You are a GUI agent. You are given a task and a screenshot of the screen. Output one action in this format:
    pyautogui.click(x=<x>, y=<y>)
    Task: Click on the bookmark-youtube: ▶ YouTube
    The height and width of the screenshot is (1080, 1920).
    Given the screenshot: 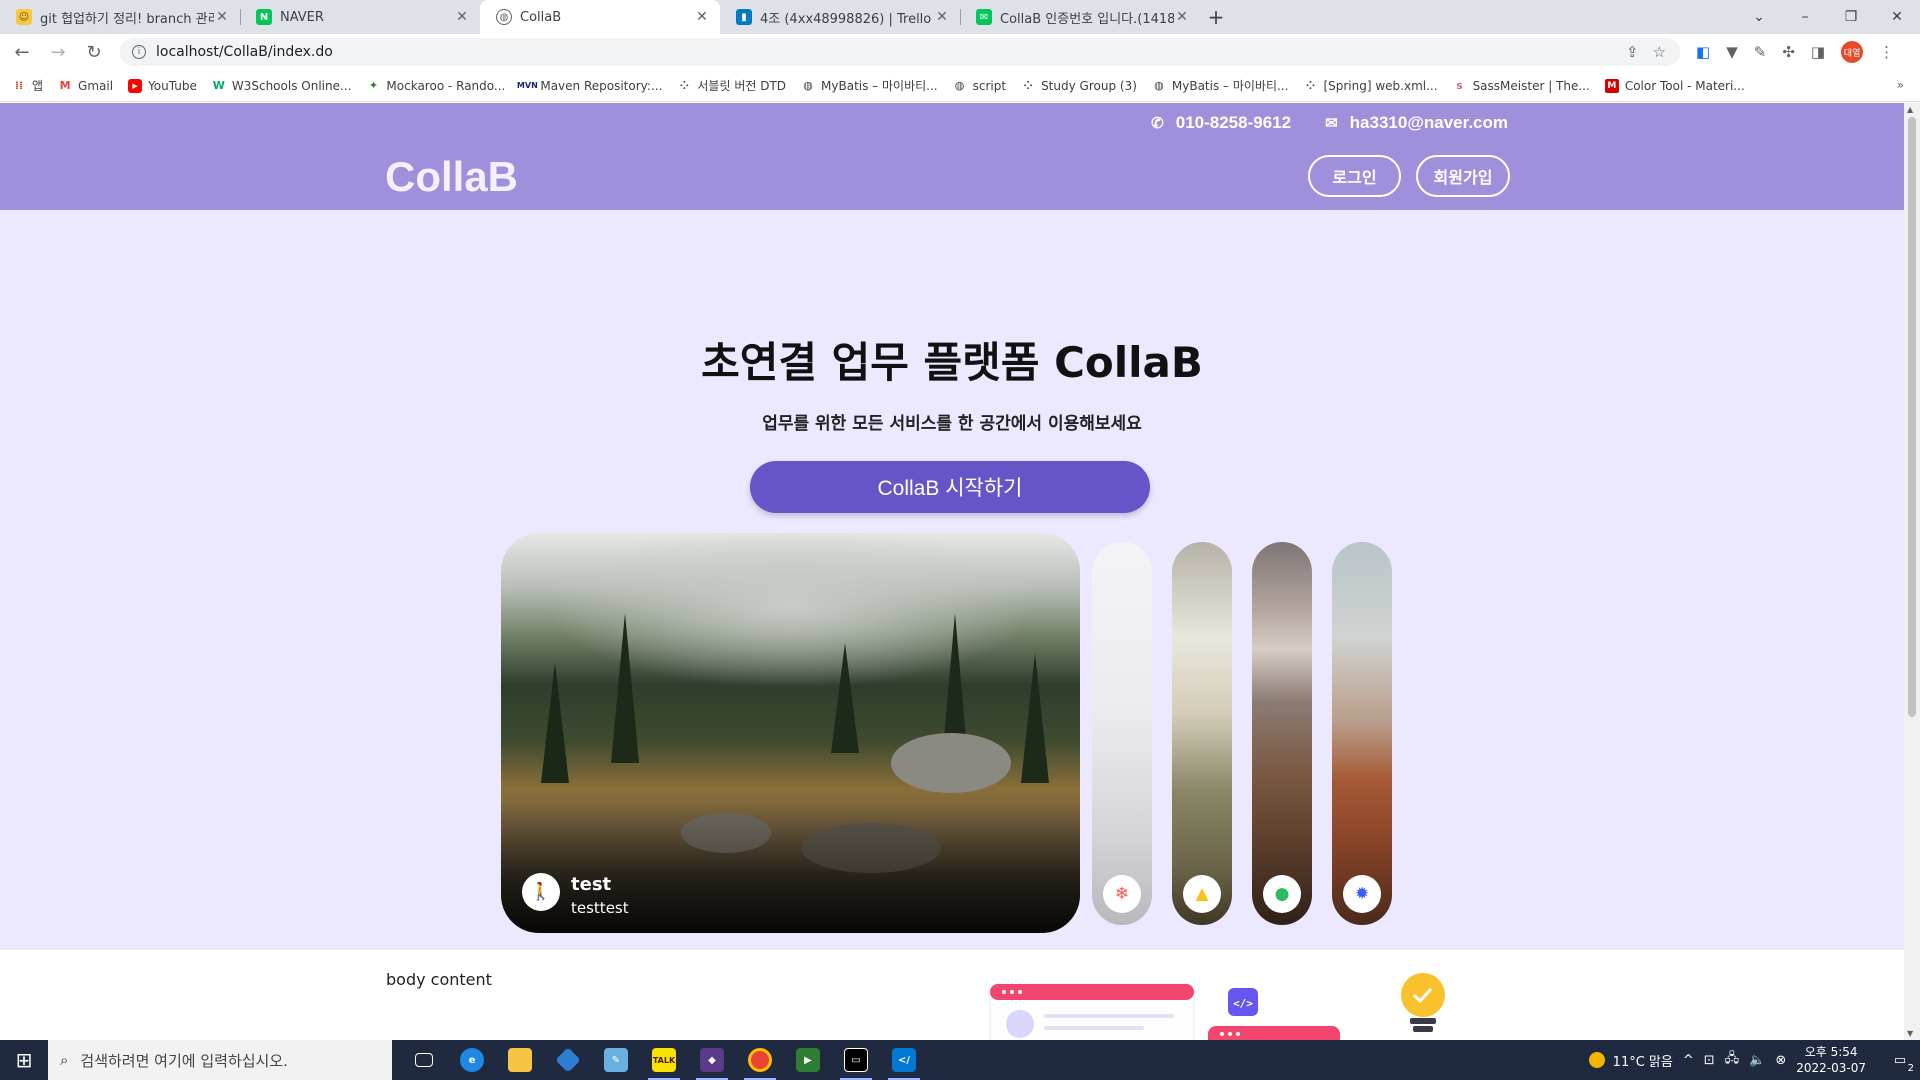 What is the action you would take?
    pyautogui.click(x=162, y=85)
    